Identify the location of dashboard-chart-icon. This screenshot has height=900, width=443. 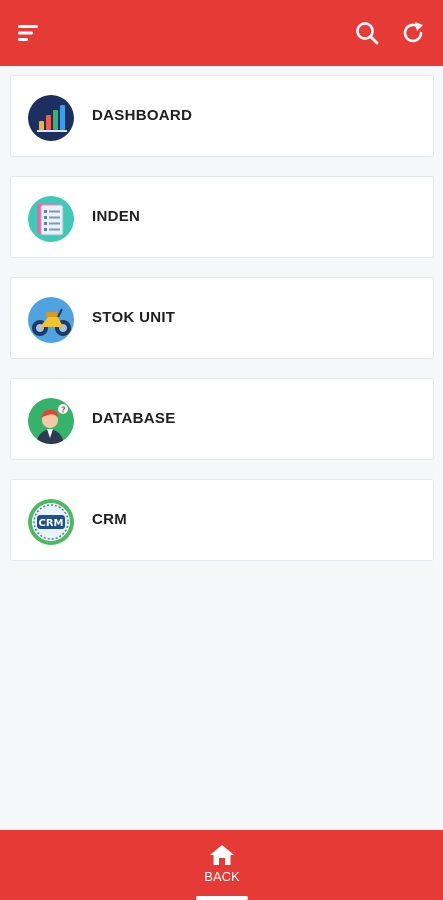
(51, 118).